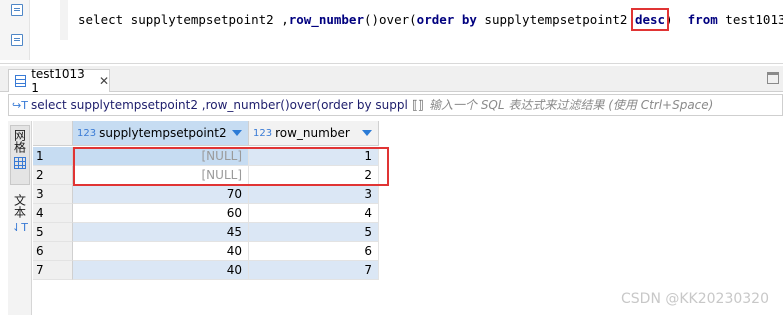 The height and width of the screenshot is (315, 783). I want to click on cell-row-number: 2, so click(314, 175).